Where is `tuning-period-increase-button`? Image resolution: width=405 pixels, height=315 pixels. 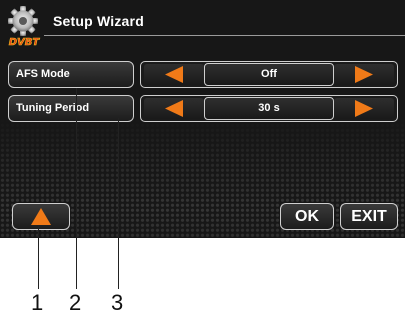 tuning-period-increase-button is located at coordinates (364, 108).